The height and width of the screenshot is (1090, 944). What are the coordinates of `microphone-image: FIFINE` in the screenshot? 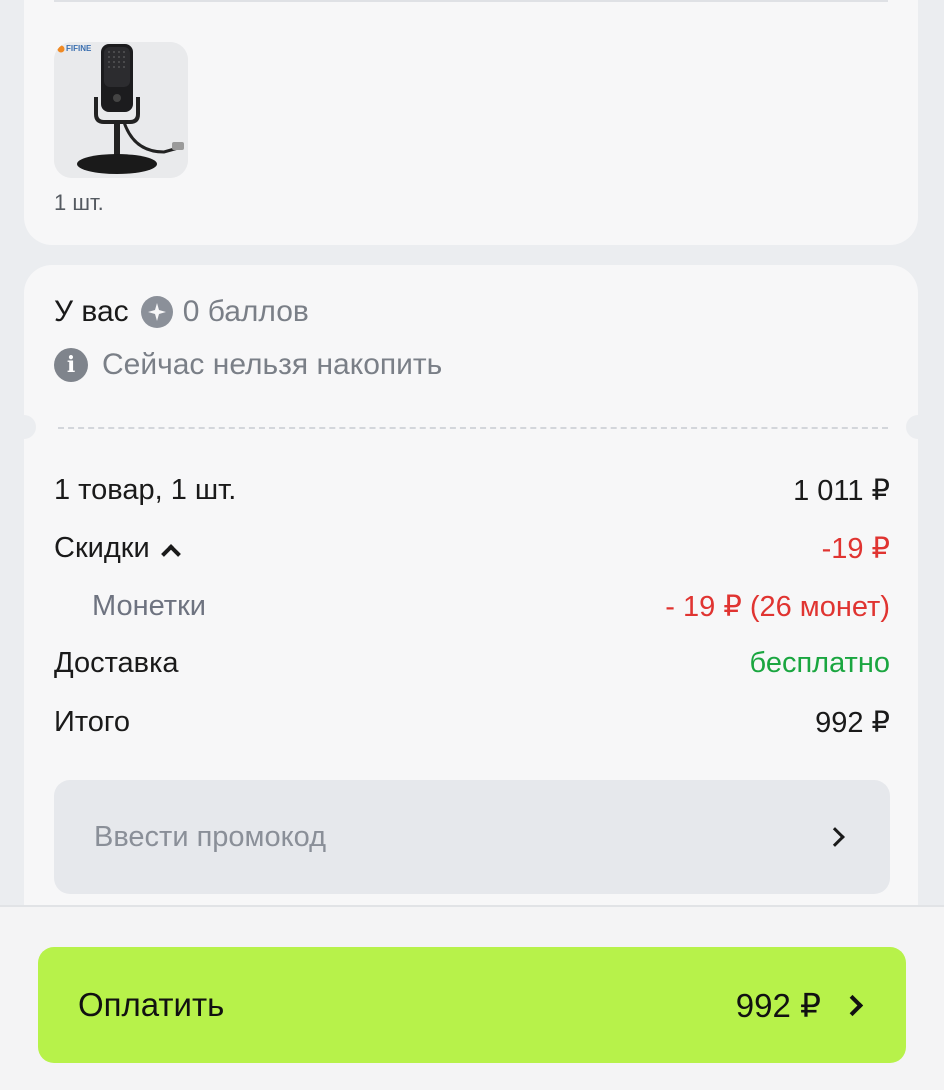 It's located at (121, 110).